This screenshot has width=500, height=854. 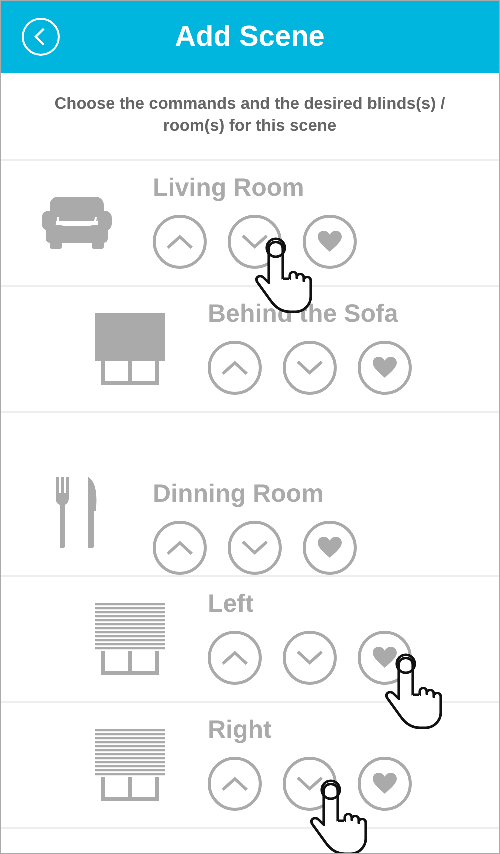 What do you see at coordinates (250, 117) in the screenshot?
I see `instructions-text: Choose the commands and the desired blinds(s) / room(s) for this scene` at bounding box center [250, 117].